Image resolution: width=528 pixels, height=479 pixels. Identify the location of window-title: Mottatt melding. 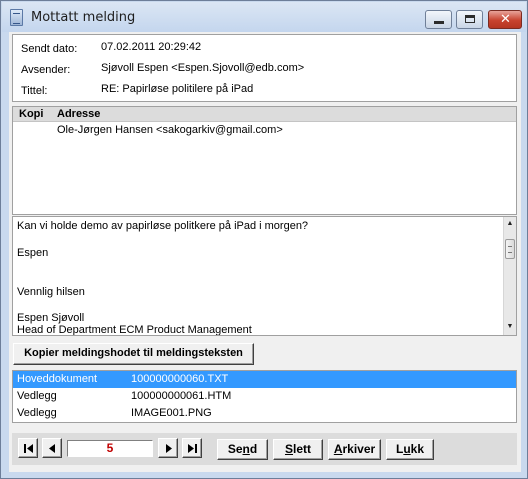
(83, 17).